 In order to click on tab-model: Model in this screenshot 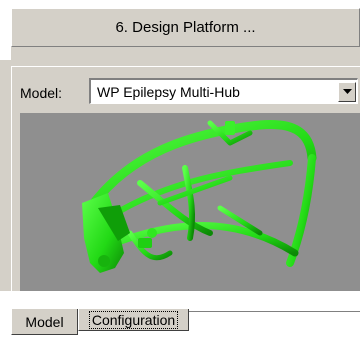, I will do `click(44, 322)`.